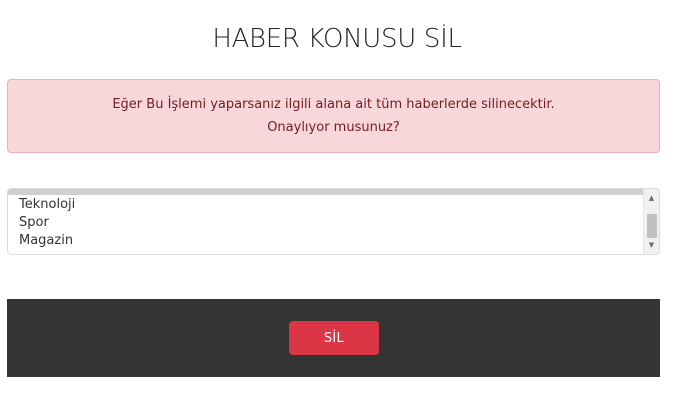 The image size is (674, 417). I want to click on partially-hidden-option, so click(325, 192).